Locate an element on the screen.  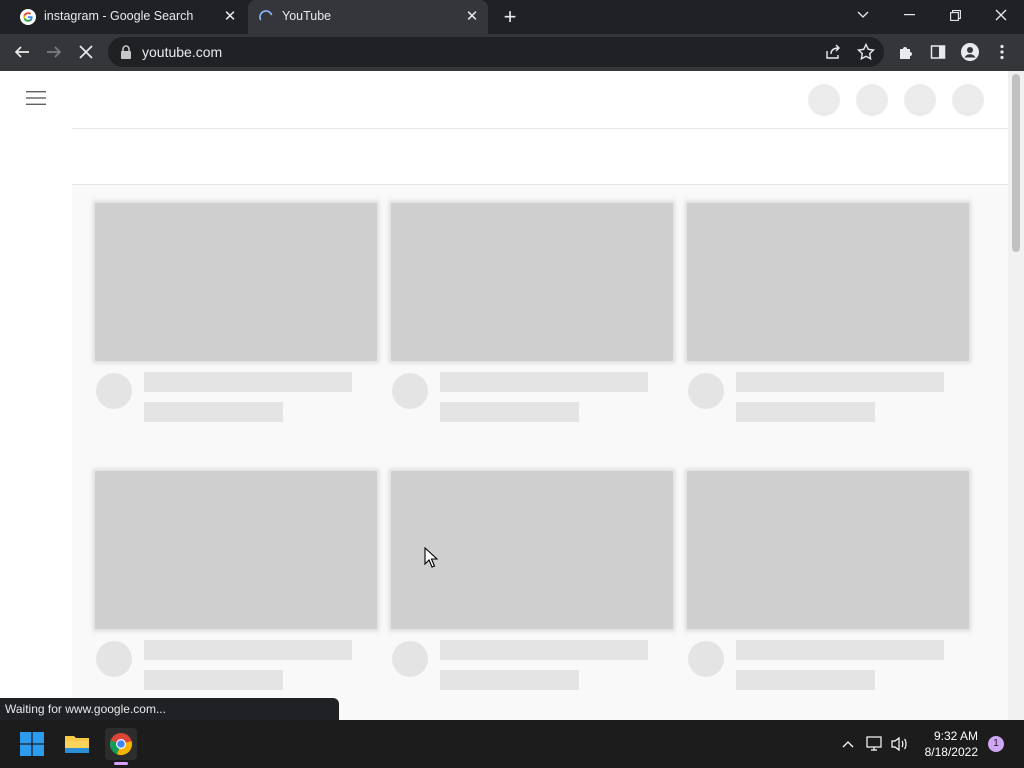
clock-date: 8/18/2022 is located at coordinates (951, 752).